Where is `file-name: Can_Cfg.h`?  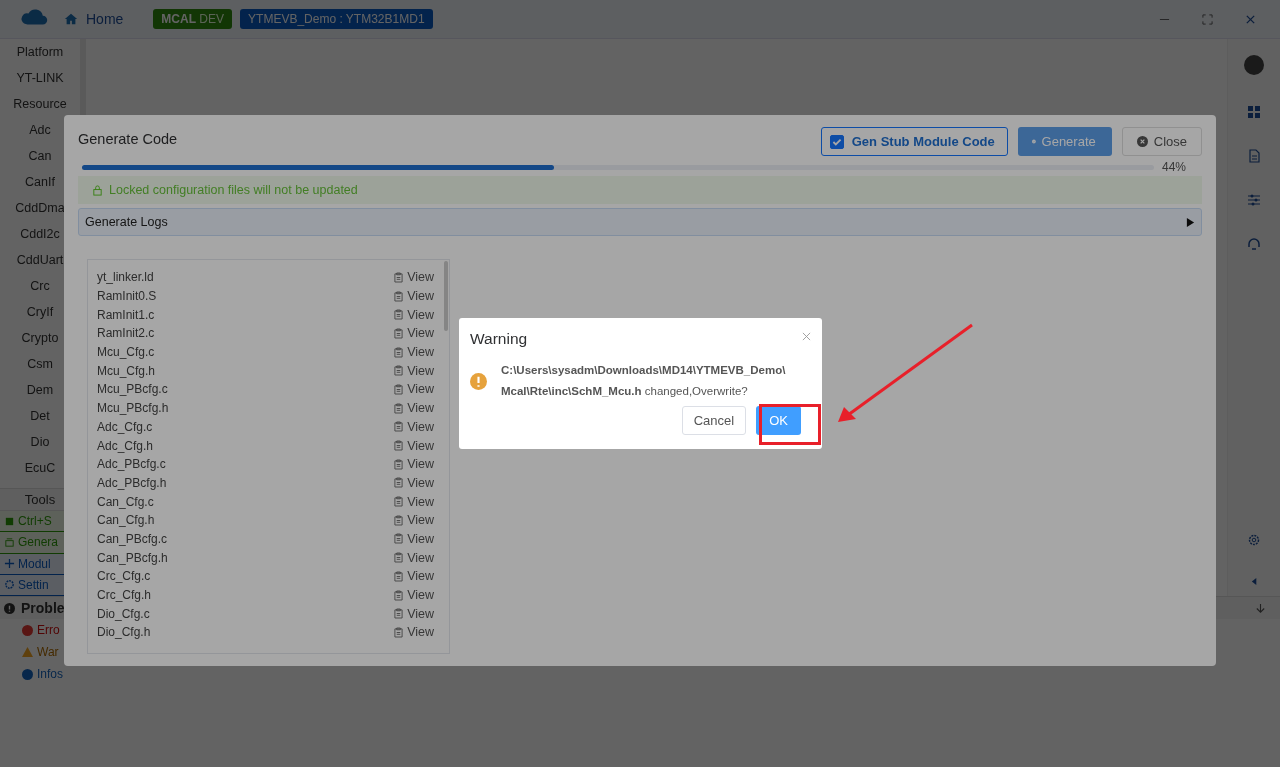
file-name: Can_Cfg.h is located at coordinates (126, 520).